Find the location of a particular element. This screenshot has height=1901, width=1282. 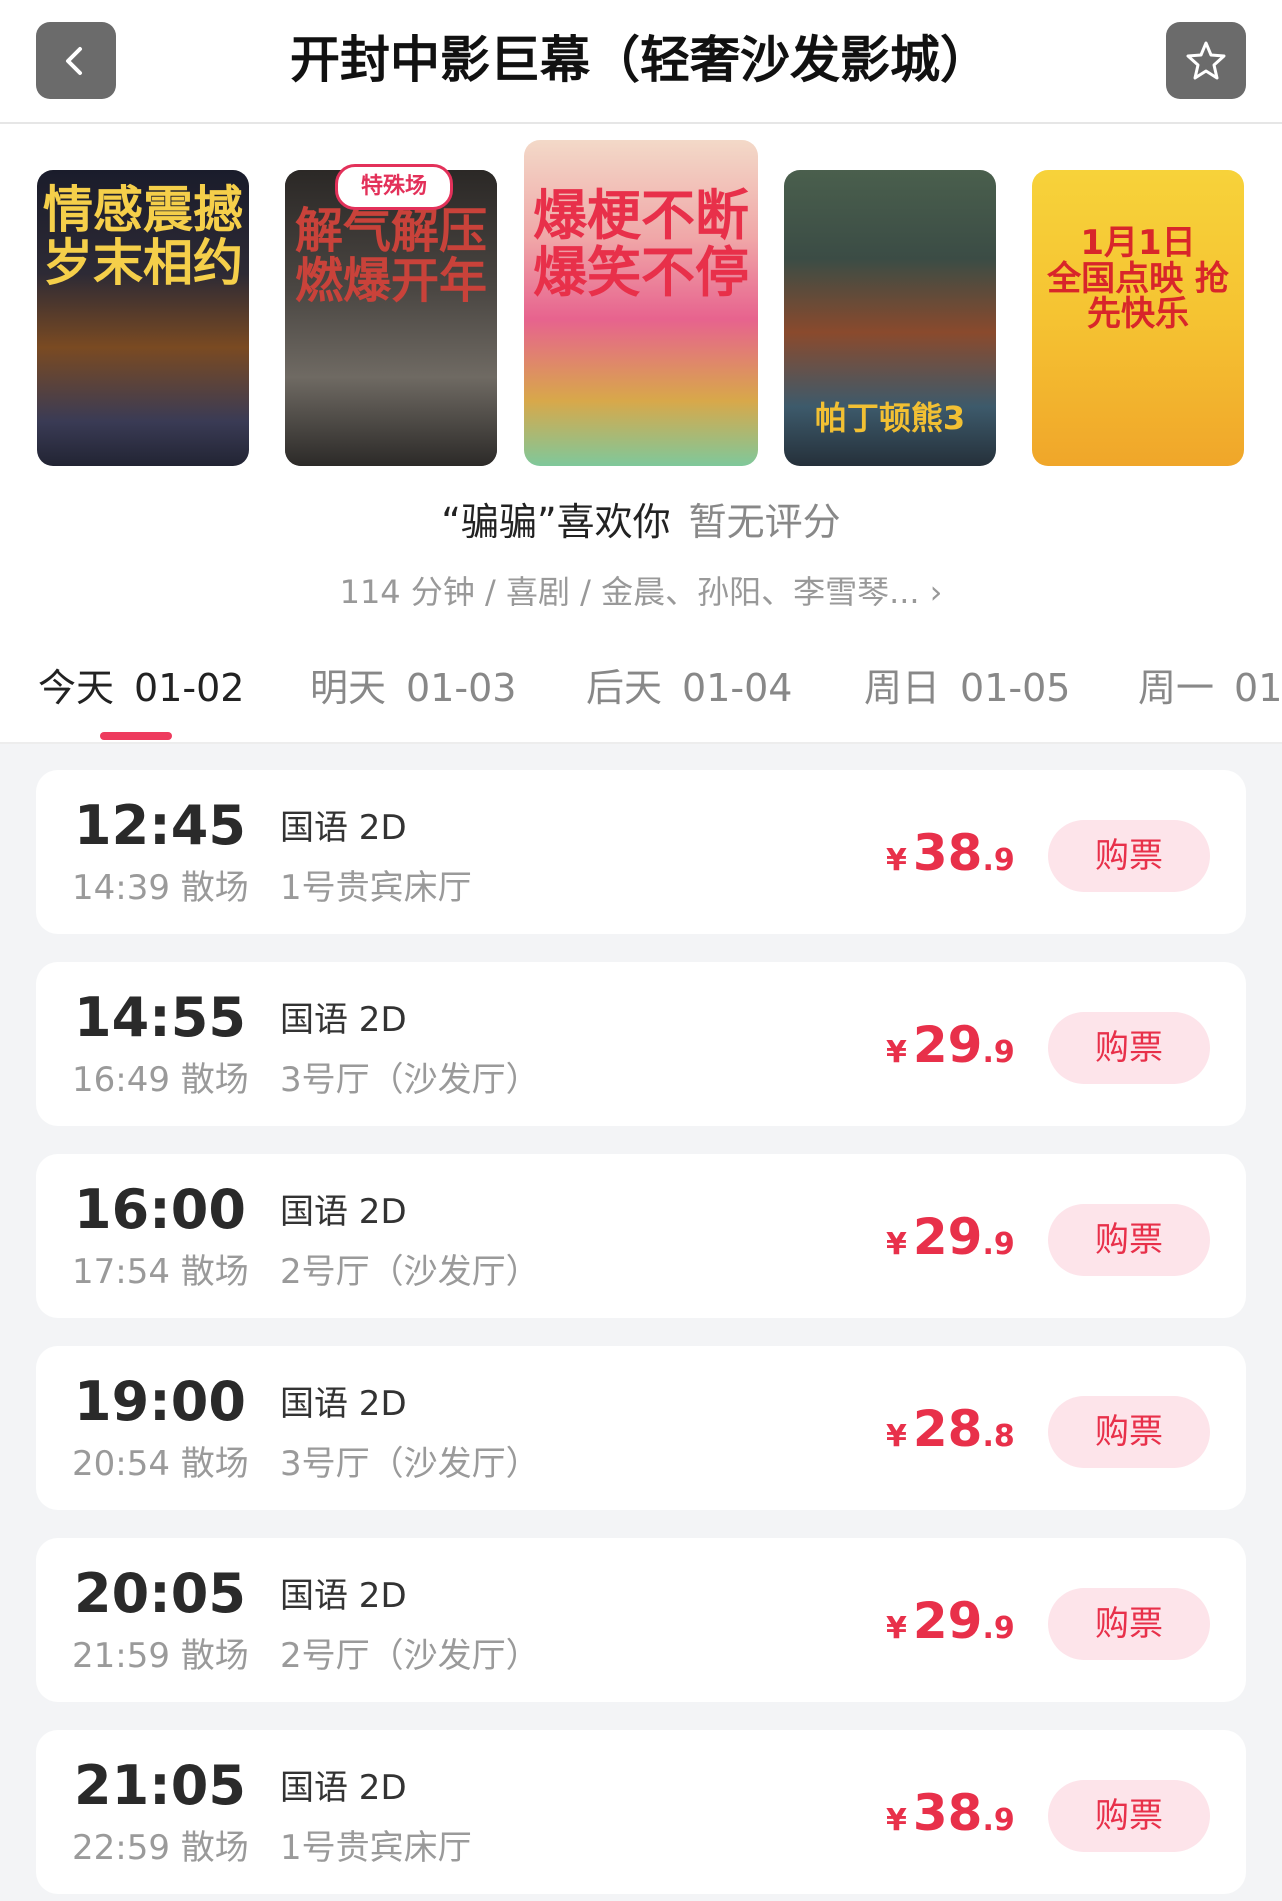

start-time: 16:00 is located at coordinates (160, 1209).